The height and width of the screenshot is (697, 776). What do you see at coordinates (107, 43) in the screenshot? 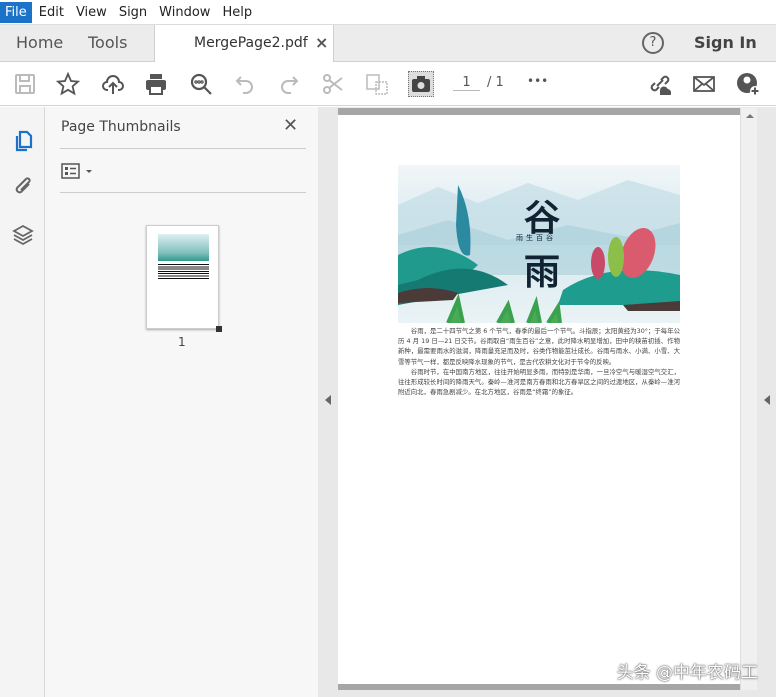
I see `tab-tools: Tools` at bounding box center [107, 43].